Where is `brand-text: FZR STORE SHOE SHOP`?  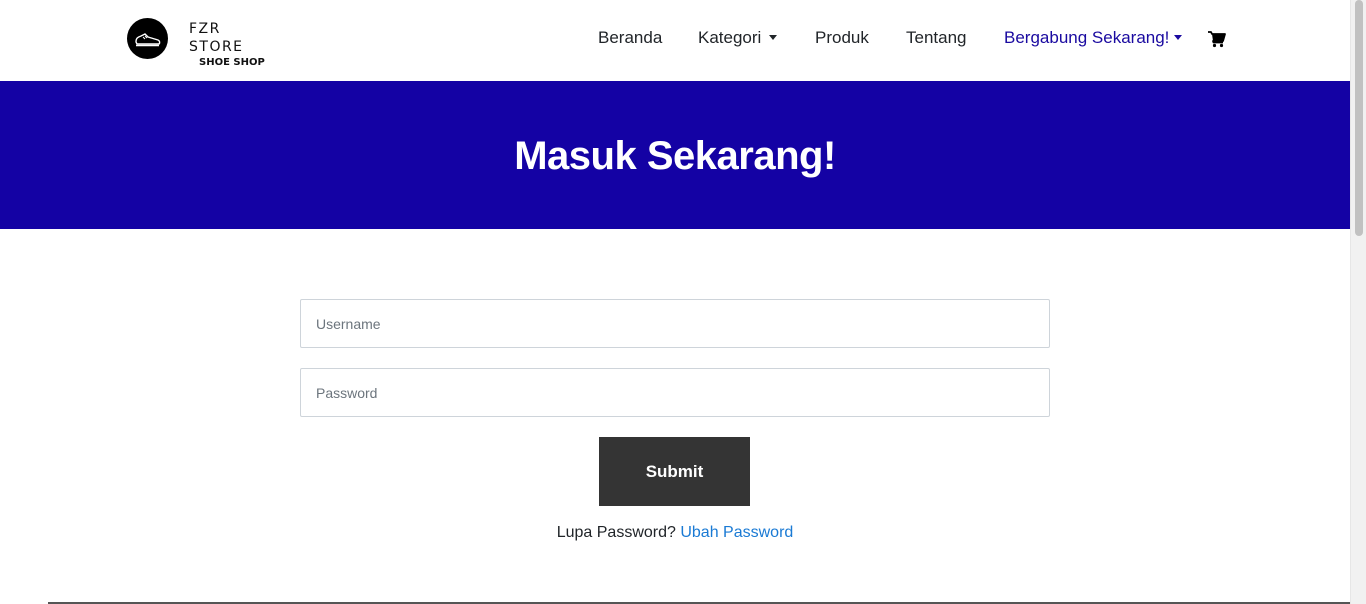
brand-text: FZR STORE SHOE SHOP is located at coordinates (234, 45).